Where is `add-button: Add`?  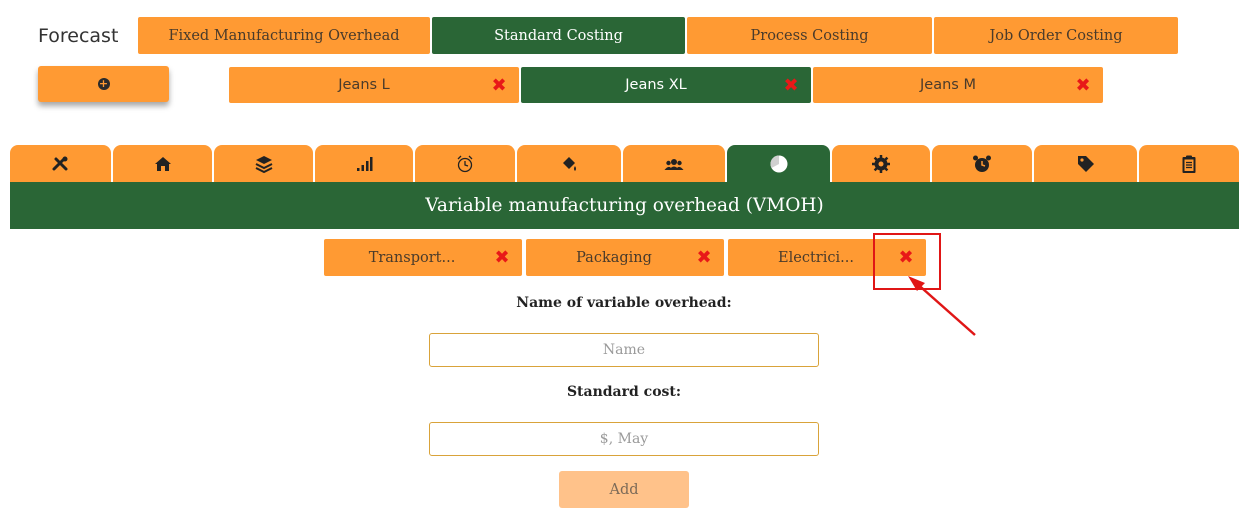 add-button: Add is located at coordinates (624, 489).